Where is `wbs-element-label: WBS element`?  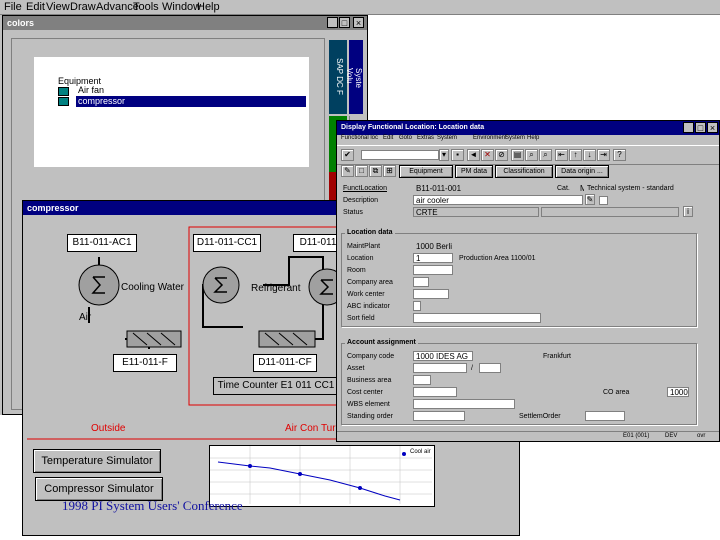
wbs-element-label: WBS element is located at coordinates (368, 404).